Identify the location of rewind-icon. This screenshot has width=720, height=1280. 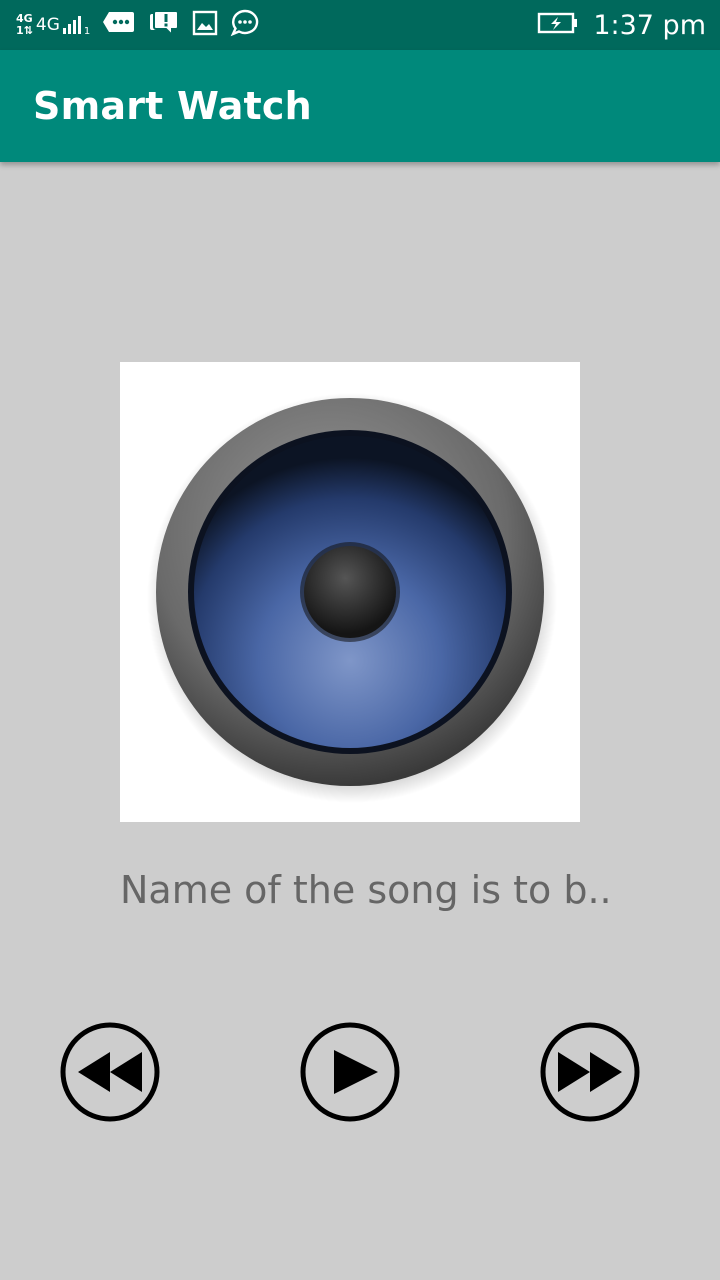
(110, 1072).